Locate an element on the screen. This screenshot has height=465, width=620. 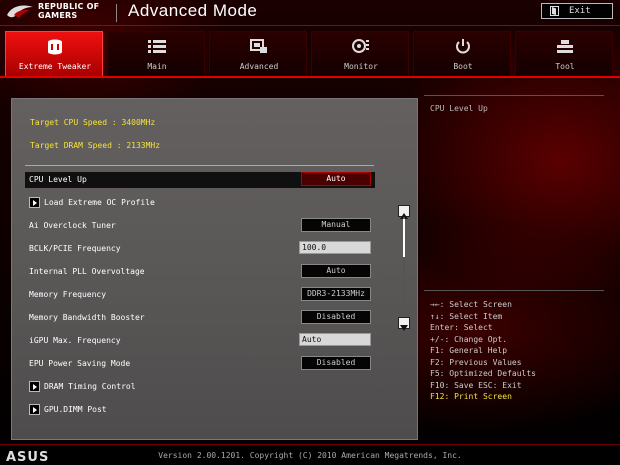
help-bottom-divider is located at coordinates (514, 290).